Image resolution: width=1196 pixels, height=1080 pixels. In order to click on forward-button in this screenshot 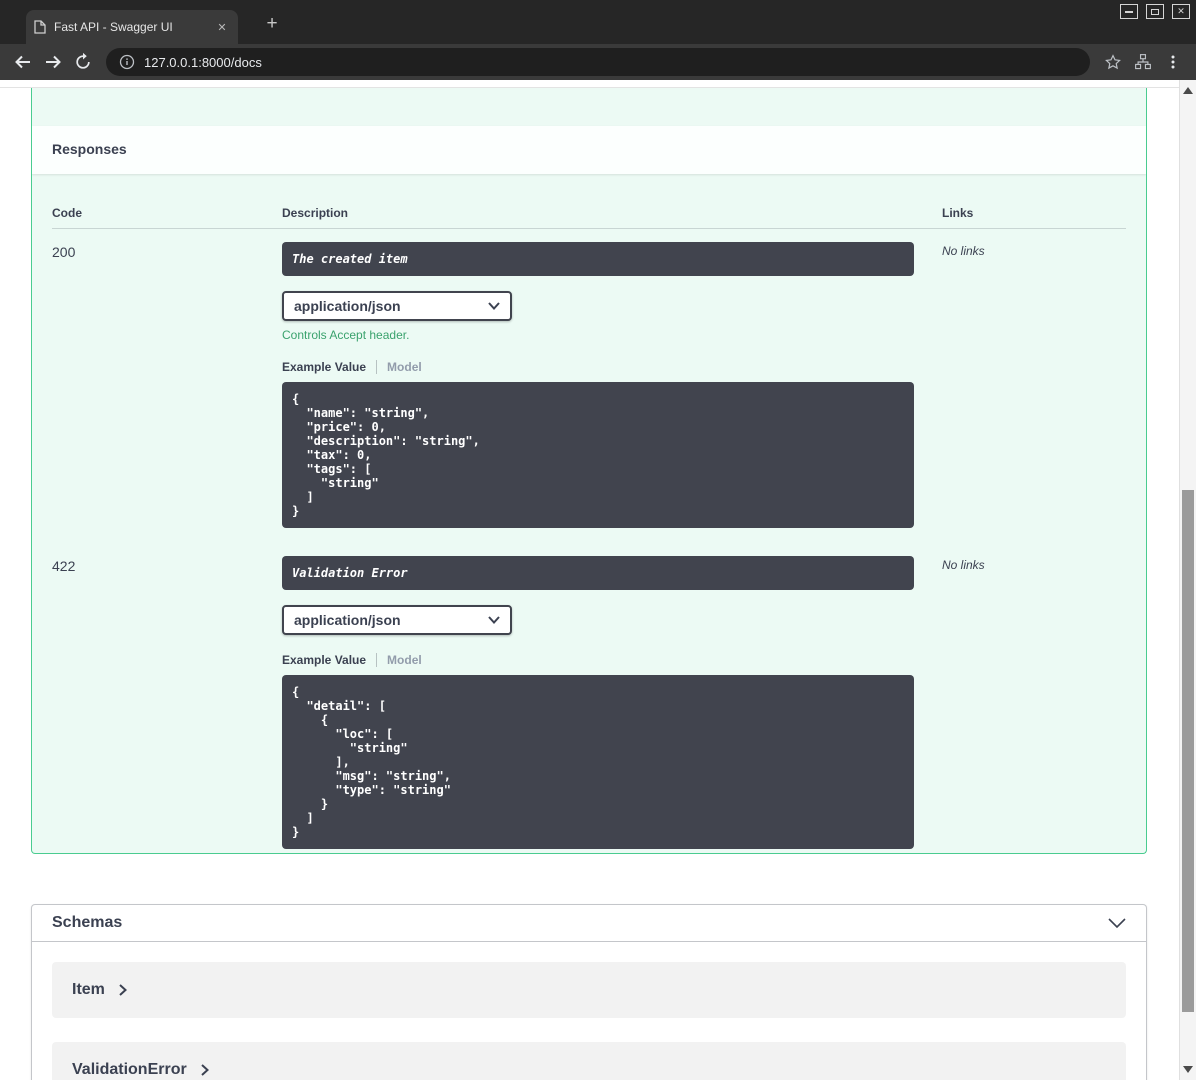, I will do `click(53, 62)`.